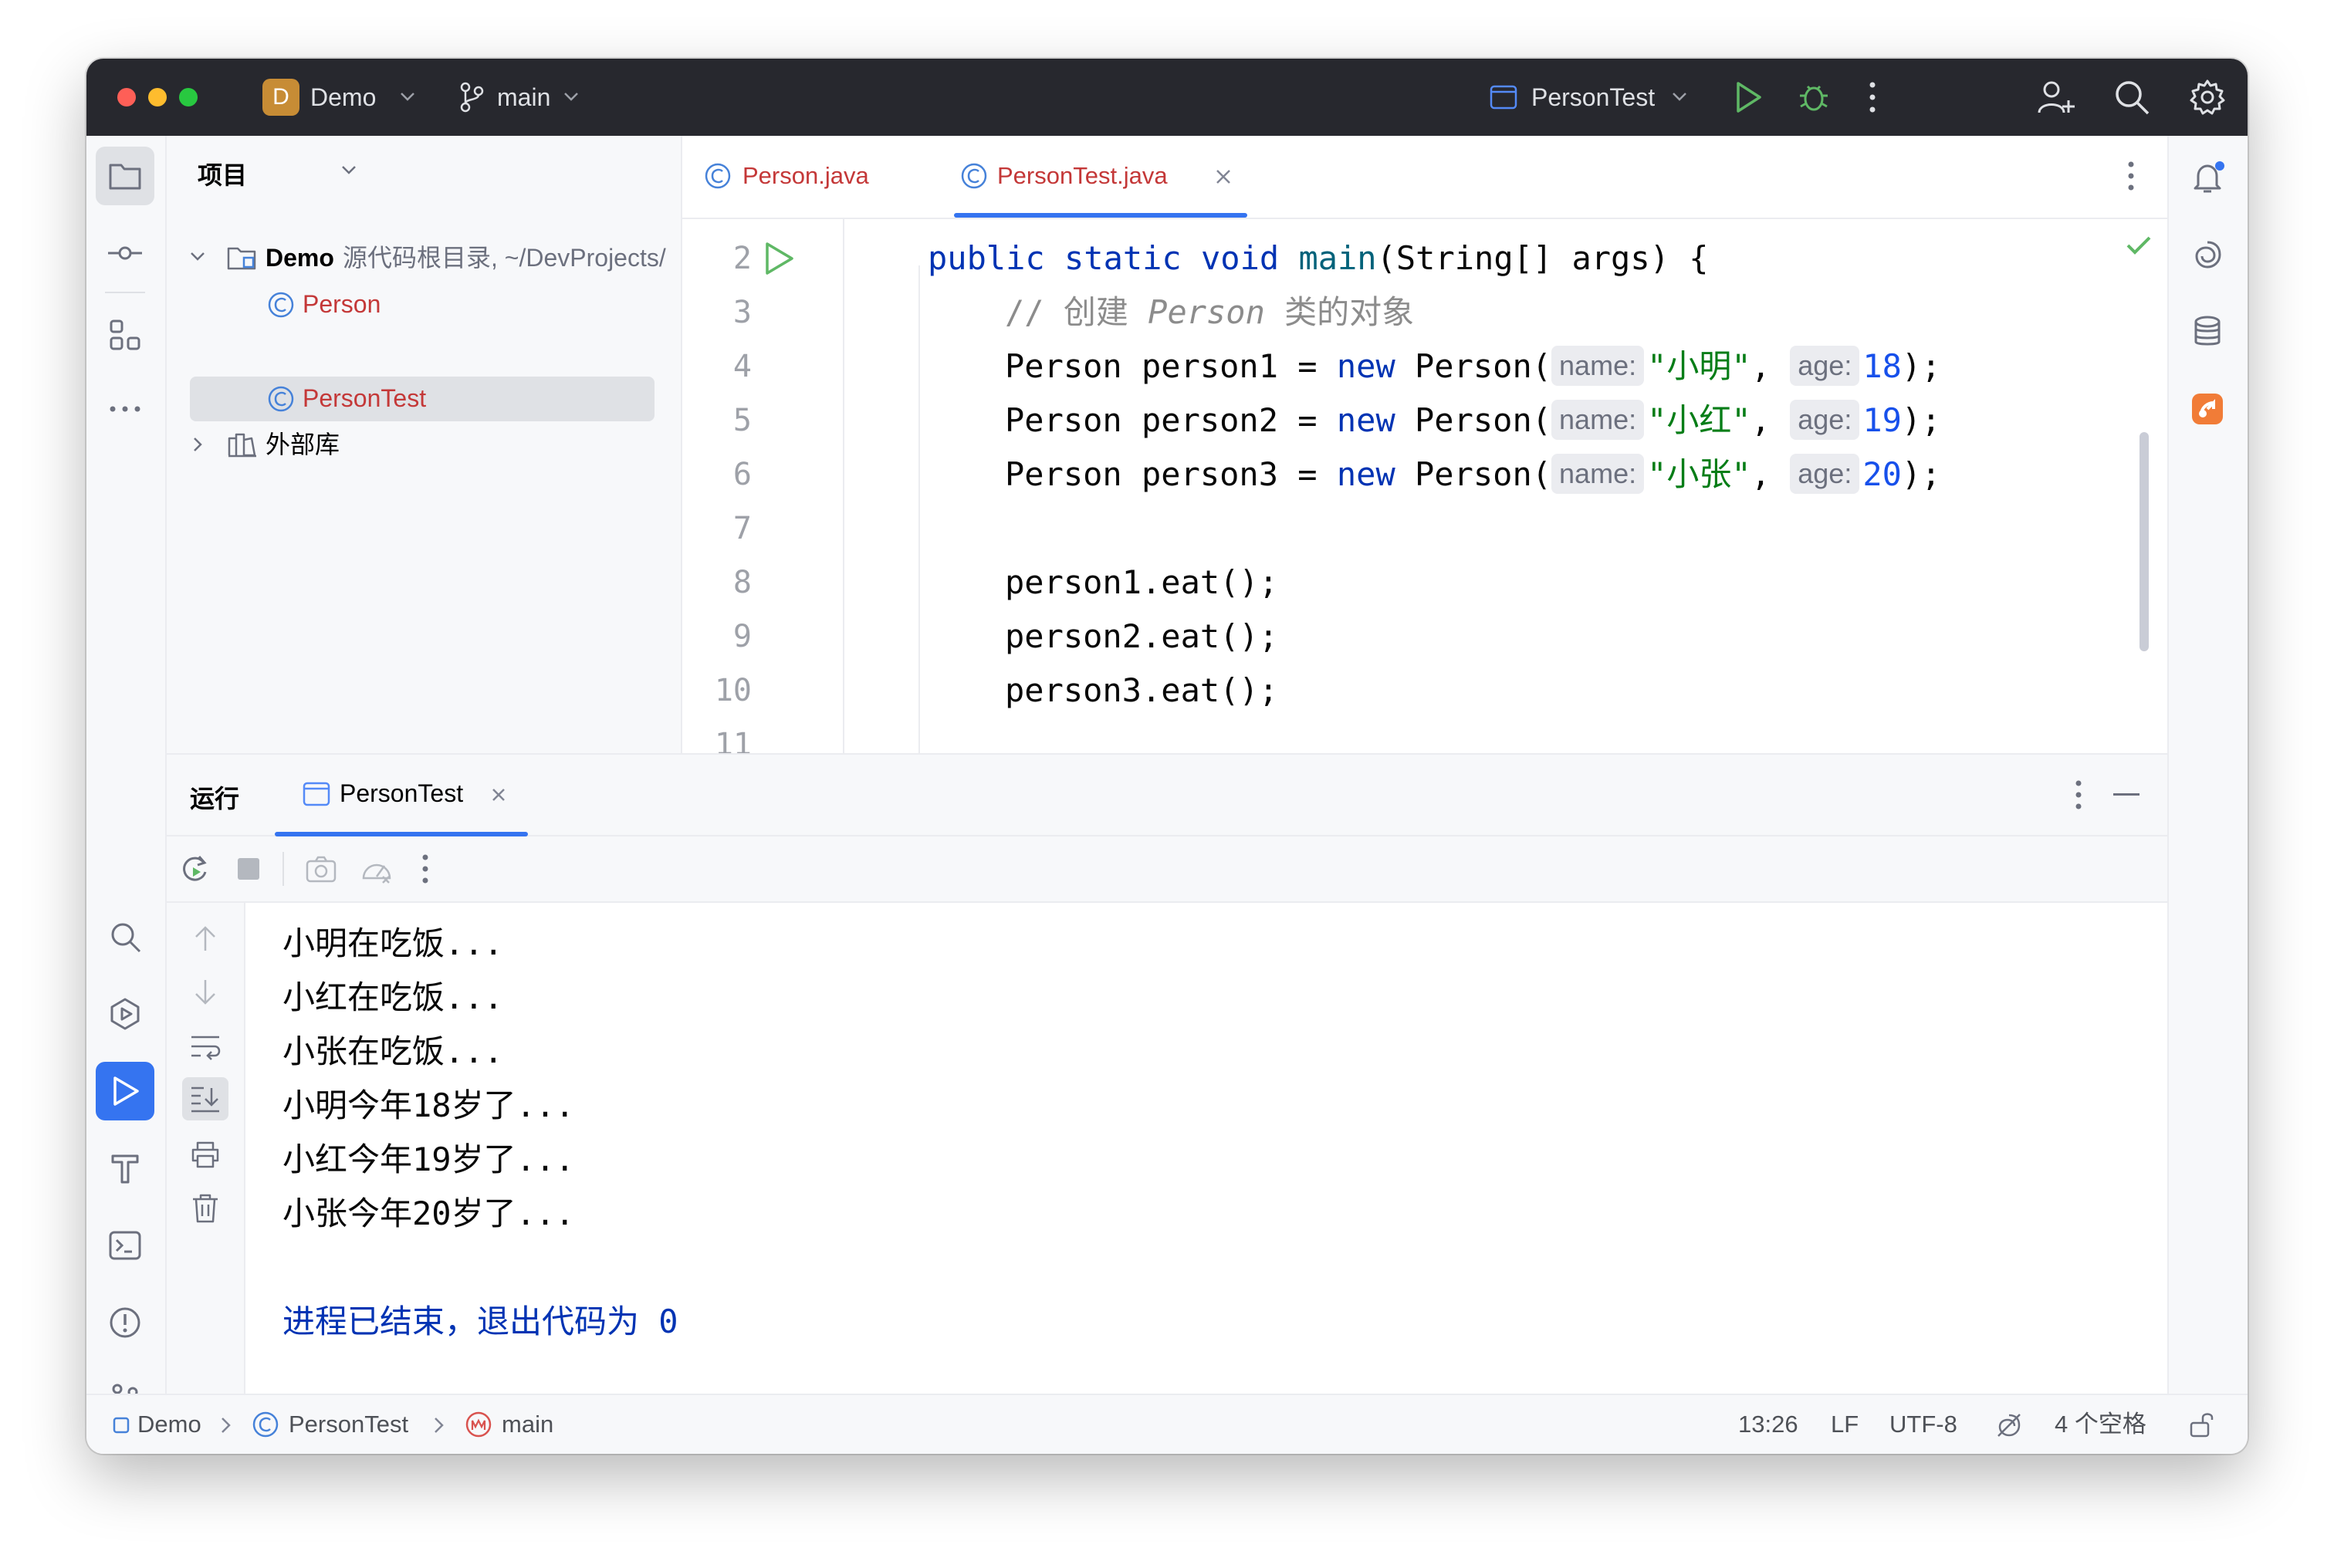 The height and width of the screenshot is (1568, 2334). Describe the element at coordinates (125, 335) in the screenshot. I see `structure-tool-button` at that location.